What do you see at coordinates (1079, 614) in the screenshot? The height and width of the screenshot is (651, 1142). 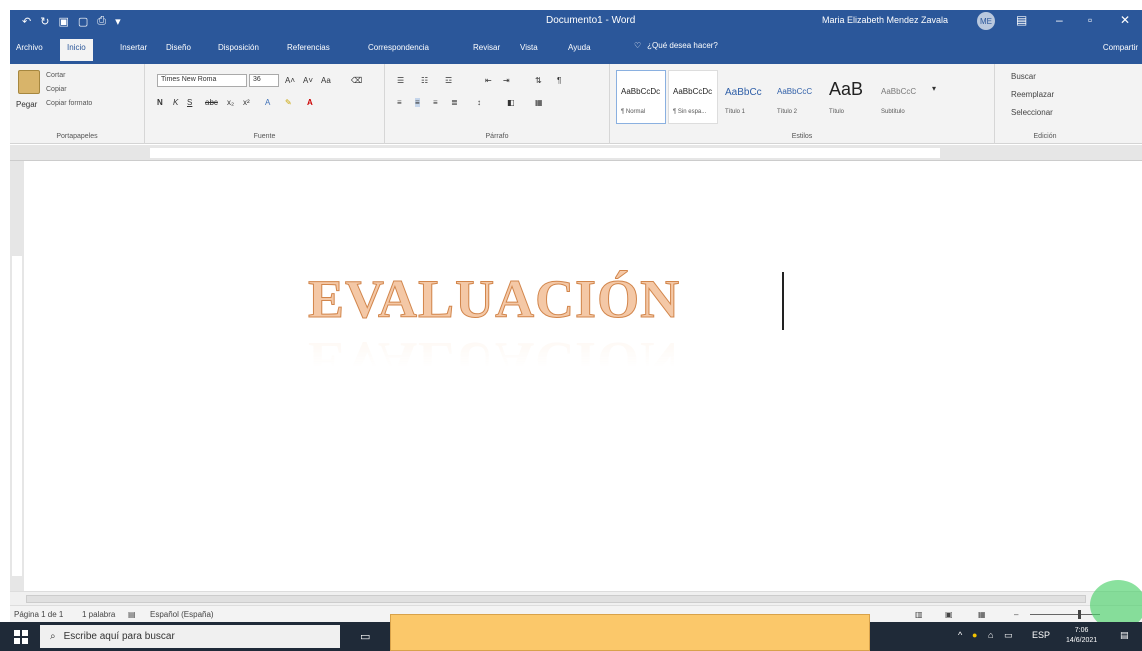 I see `zoom-slider-thumb` at bounding box center [1079, 614].